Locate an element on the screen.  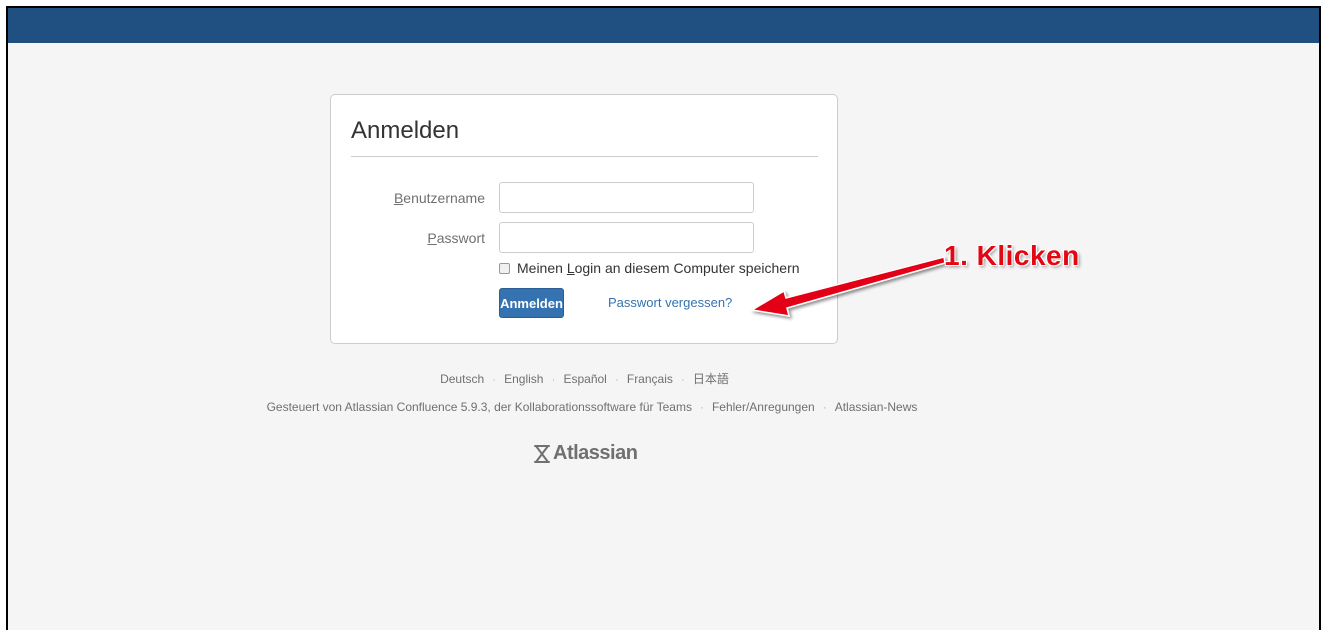
language-selector: Deutsch · English · Español · Français · 日本語 is located at coordinates (584, 378).